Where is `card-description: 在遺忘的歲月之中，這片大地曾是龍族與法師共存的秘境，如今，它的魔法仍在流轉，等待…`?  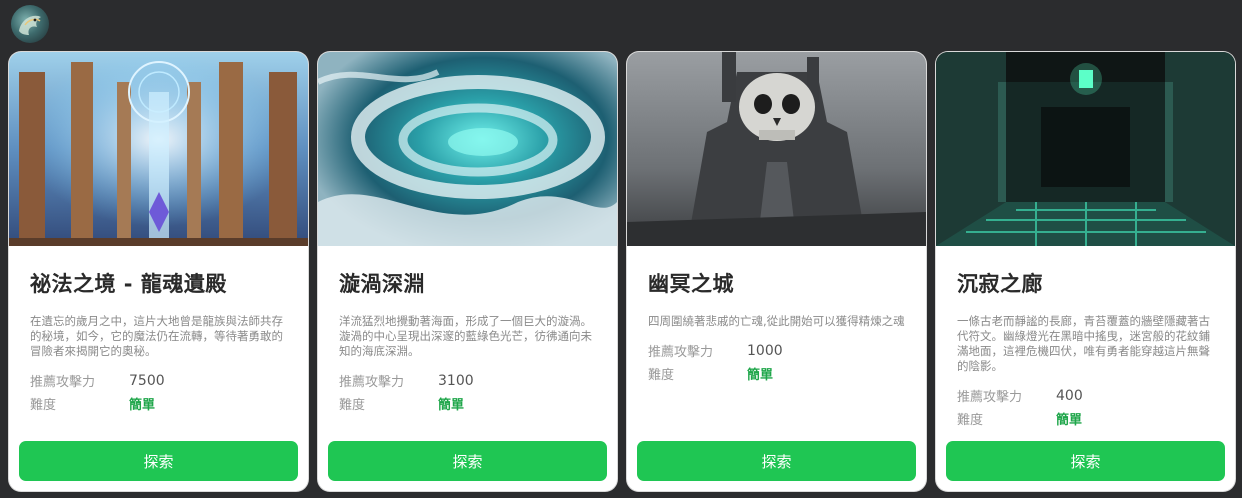
card-description: 在遺忘的歲月之中，這片大地曾是龍族與法師共存的秘境，如今，它的魔法仍在流轉，等待… is located at coordinates (156, 336).